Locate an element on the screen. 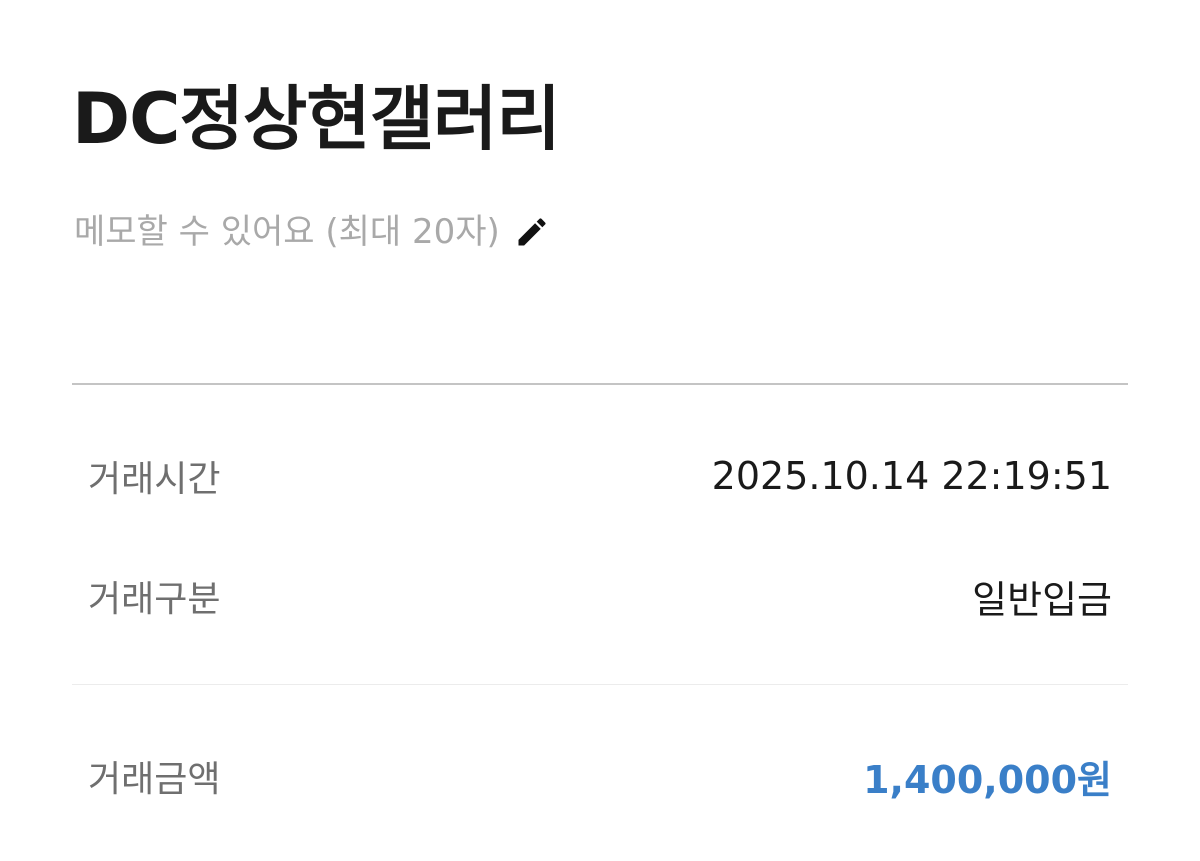  memo-edit-button: 메모할 수 있어요 (최대 20자) is located at coordinates (312, 232).